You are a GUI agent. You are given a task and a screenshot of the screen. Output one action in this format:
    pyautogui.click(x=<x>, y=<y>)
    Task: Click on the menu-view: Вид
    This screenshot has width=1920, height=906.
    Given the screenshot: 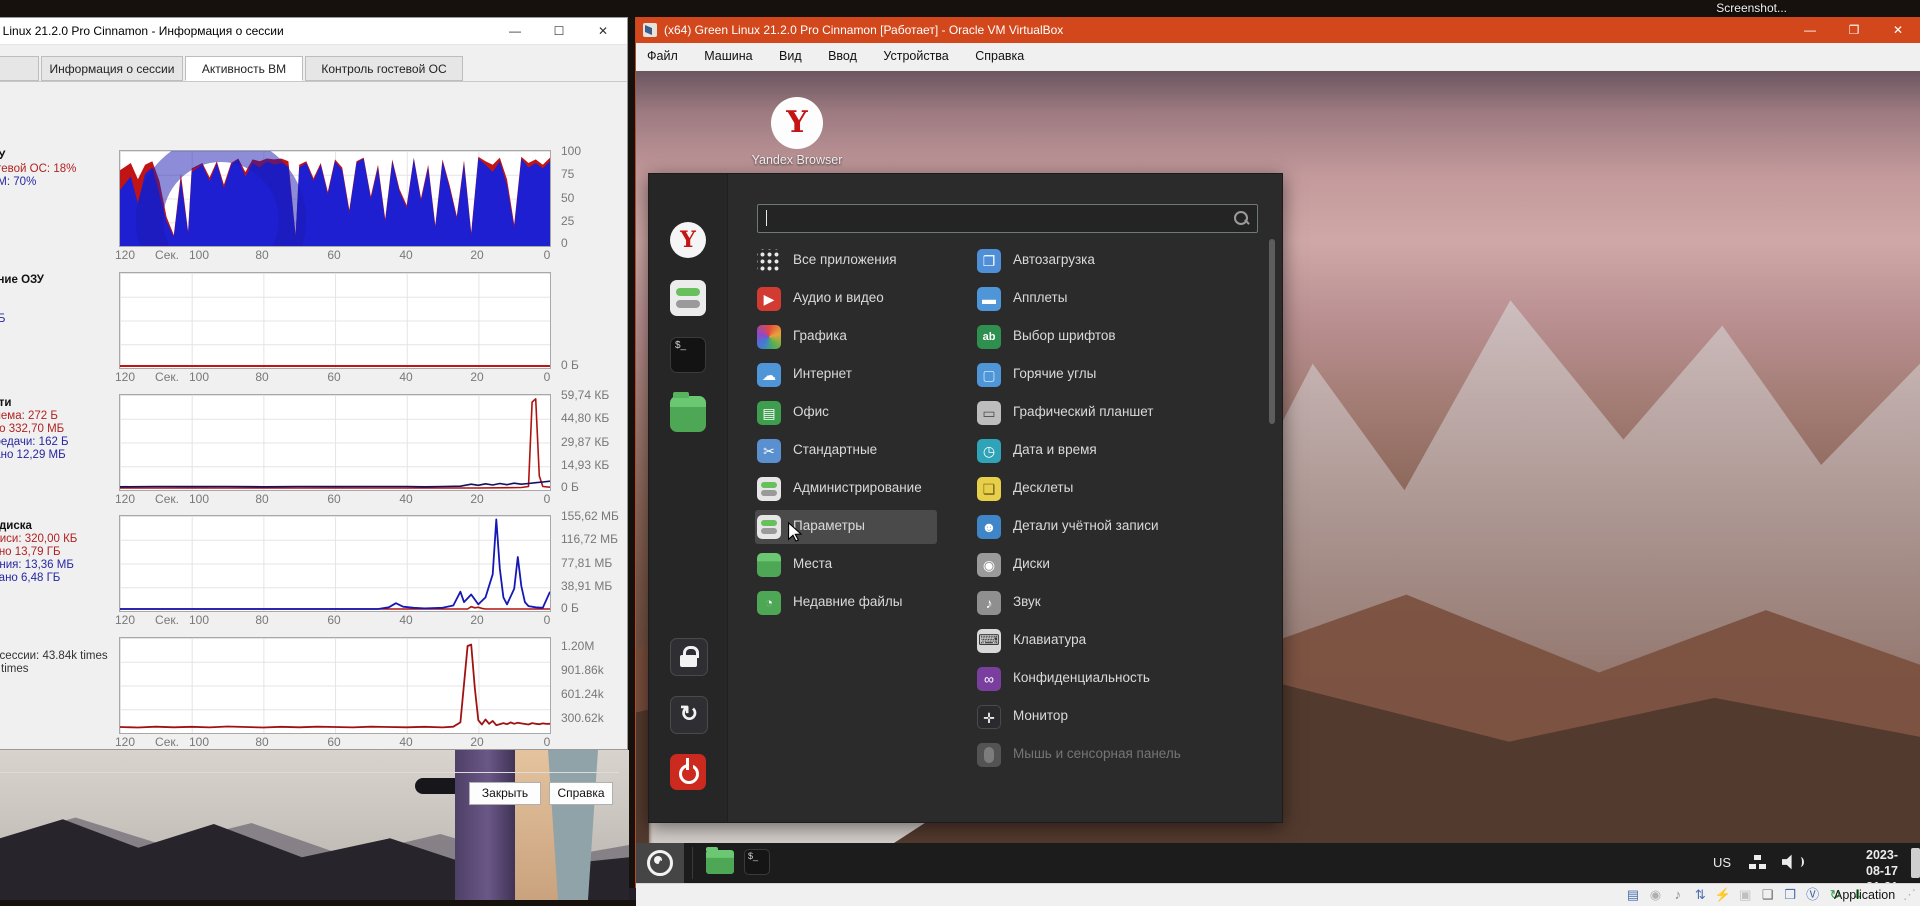 What is the action you would take?
    pyautogui.click(x=790, y=53)
    